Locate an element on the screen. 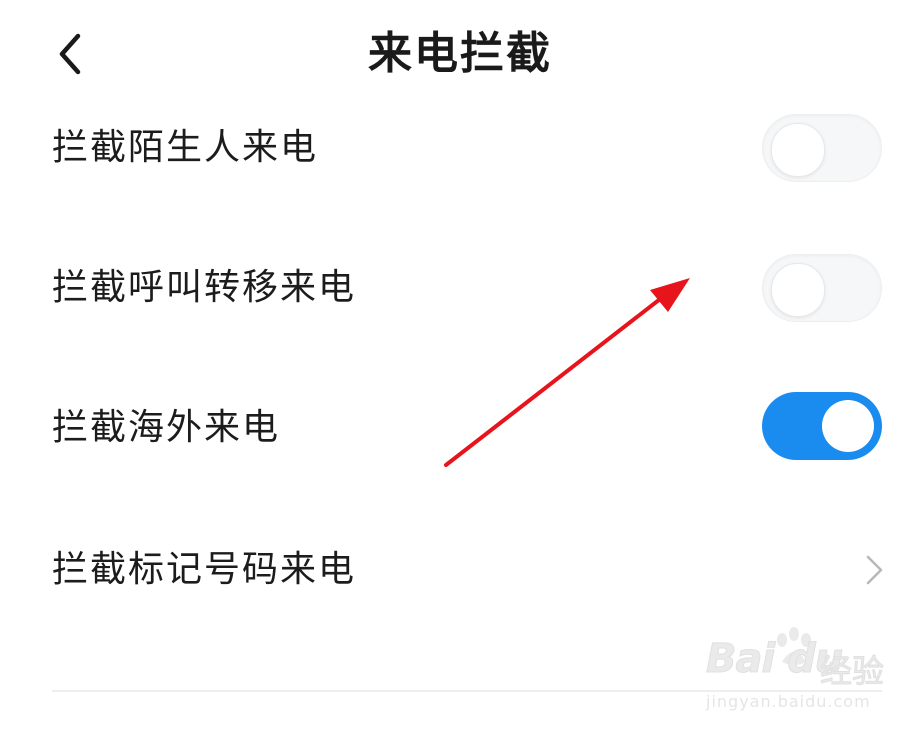 This screenshot has width=920, height=732. page-title: 来电拦截 is located at coordinates (460, 53).